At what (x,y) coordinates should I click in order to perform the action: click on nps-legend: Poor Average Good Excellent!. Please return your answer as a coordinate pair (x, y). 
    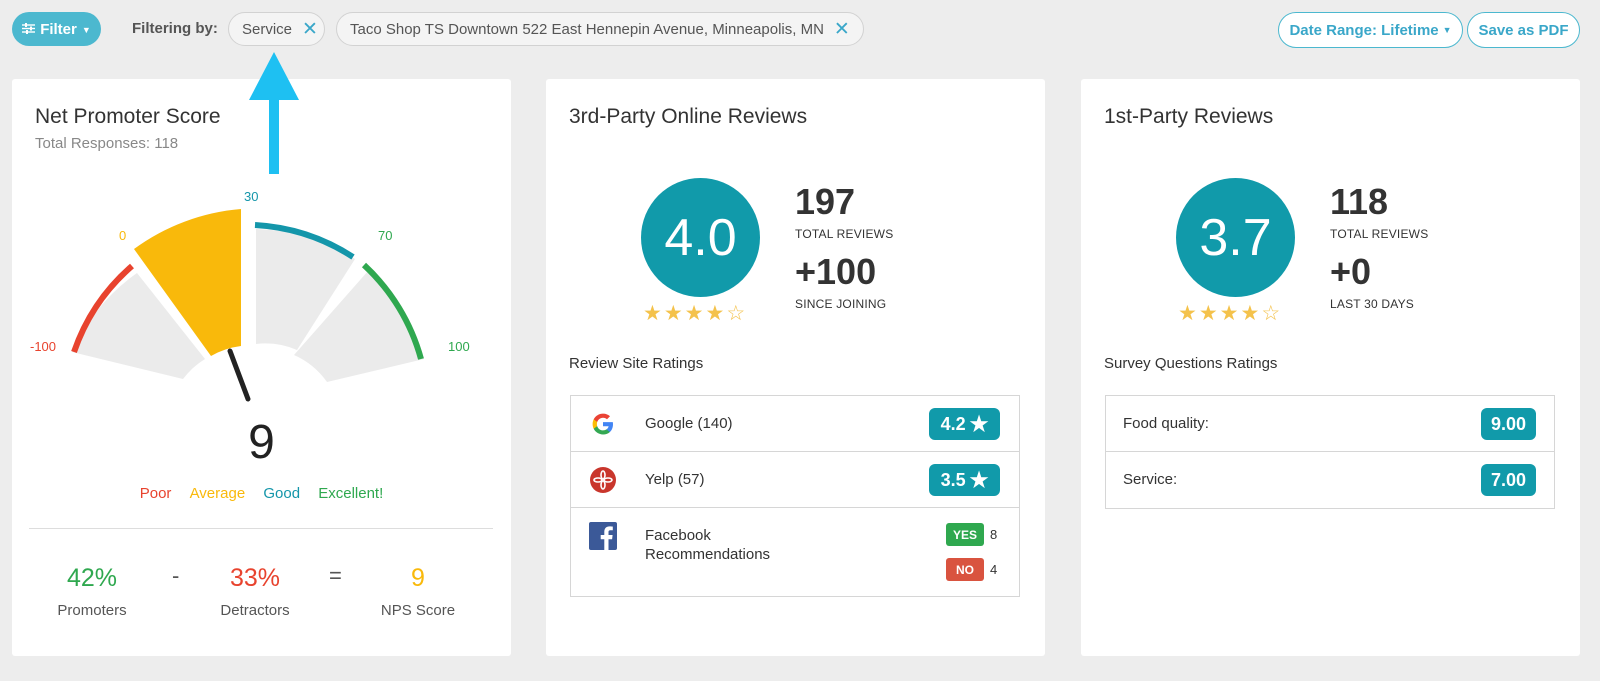
    Looking at the image, I should click on (261, 493).